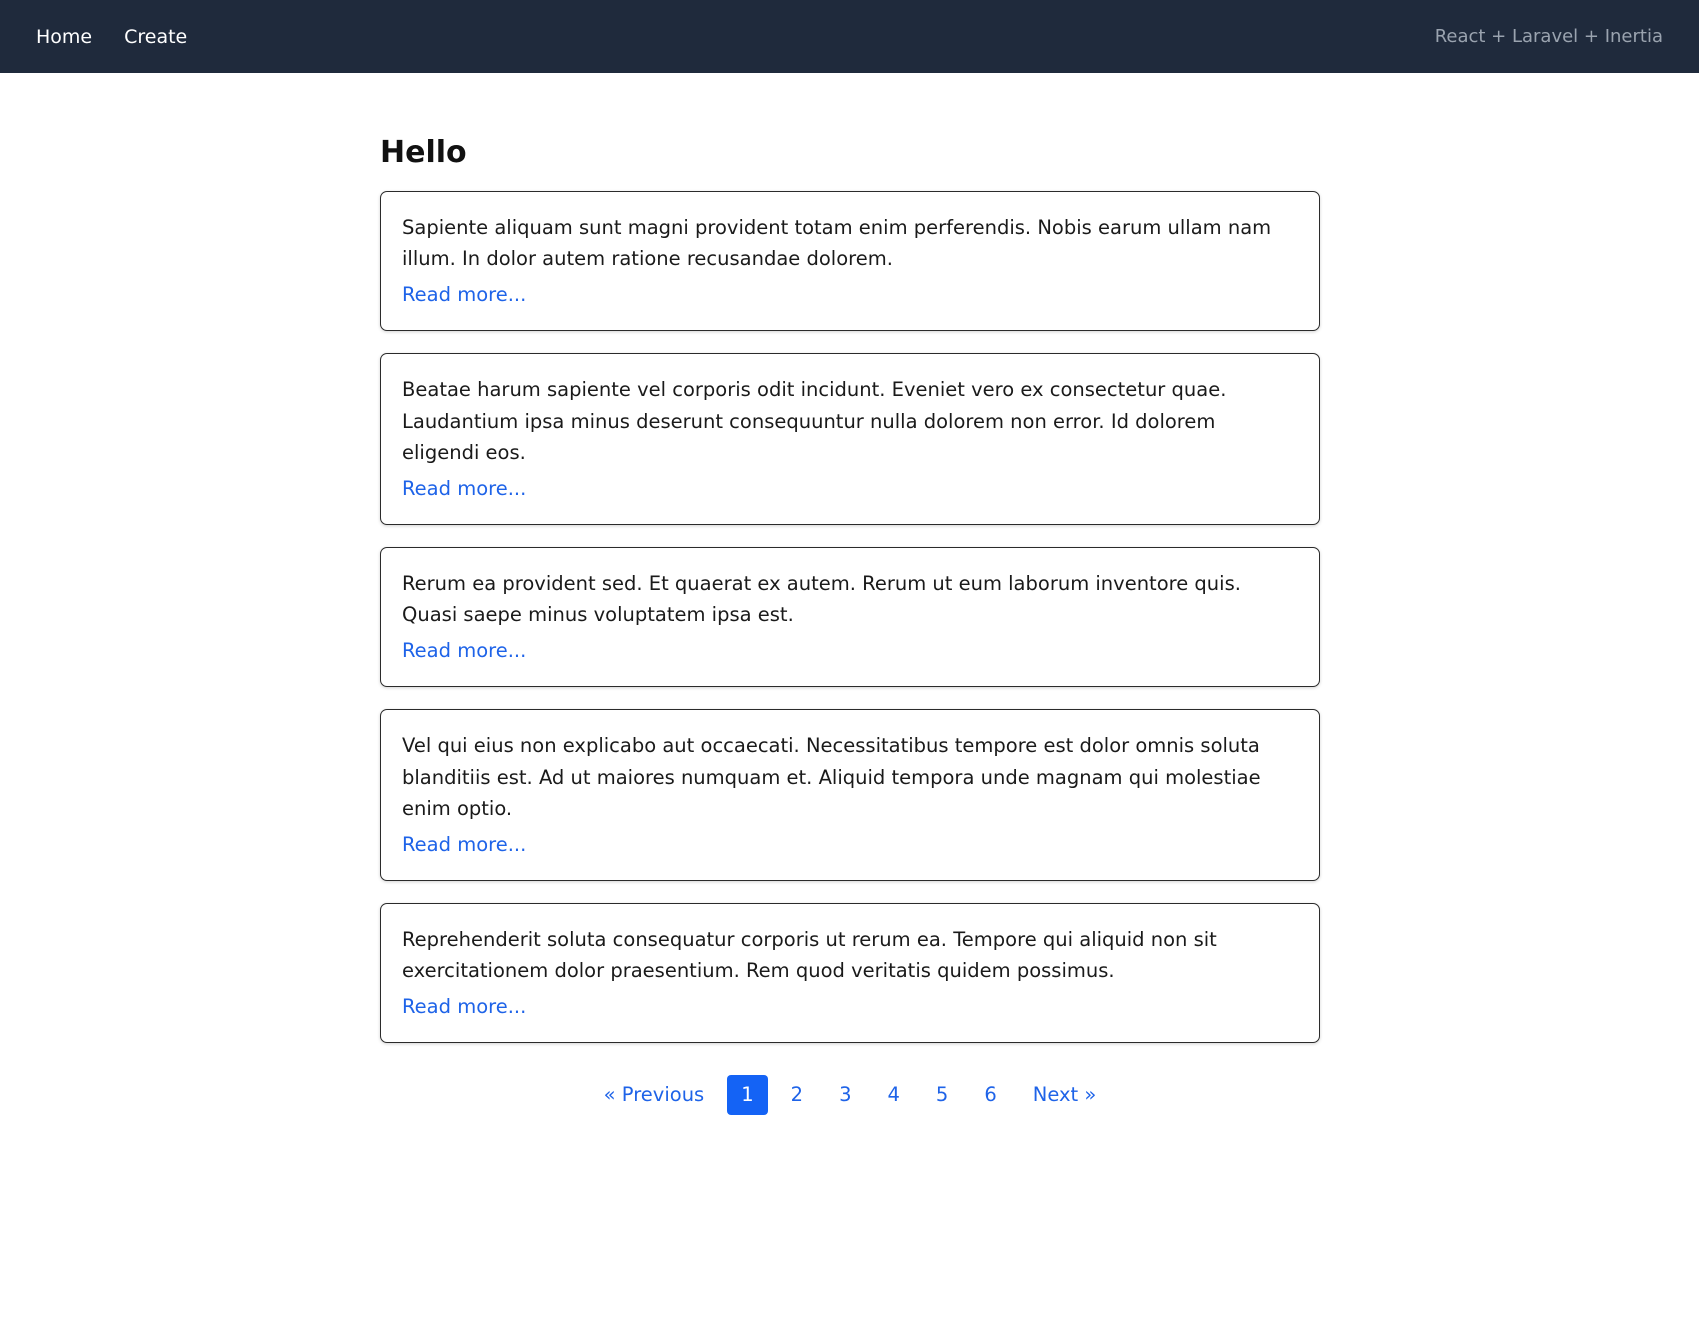  Describe the element at coordinates (845, 1094) in the screenshot. I see `pagination-page-3: 3` at that location.